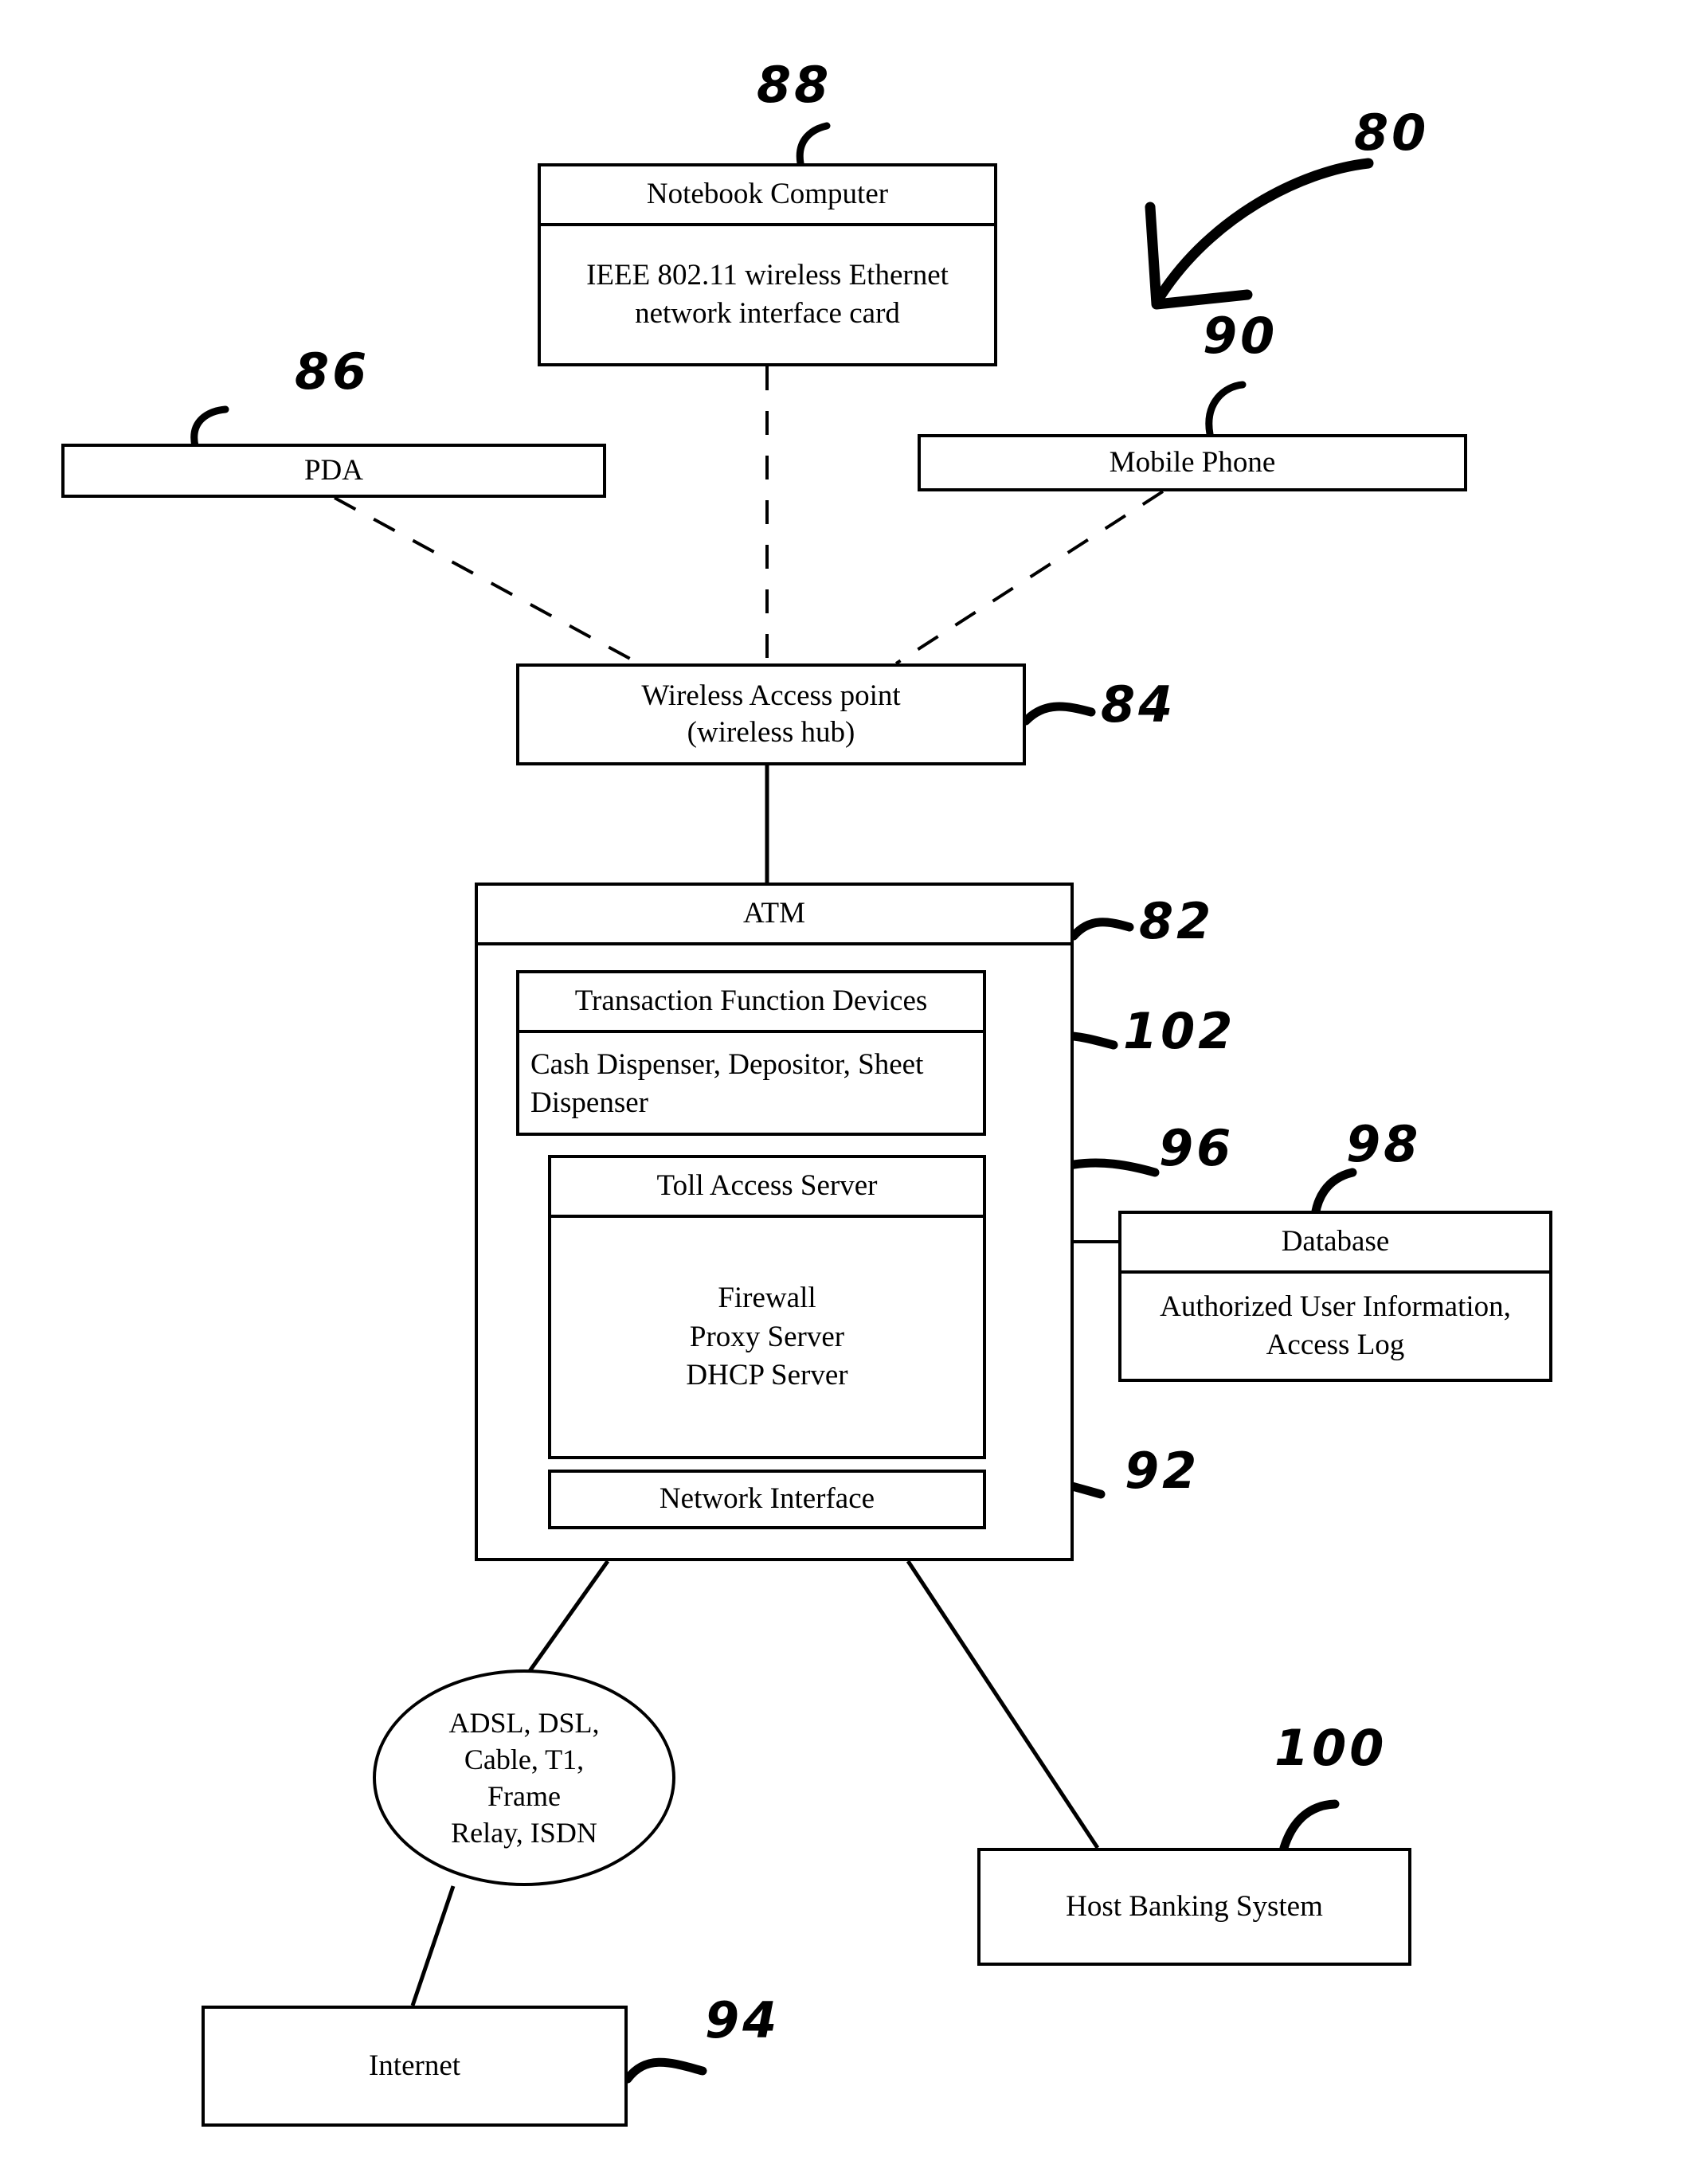 The height and width of the screenshot is (2184, 1687). I want to click on ref-84: 84, so click(1138, 704).